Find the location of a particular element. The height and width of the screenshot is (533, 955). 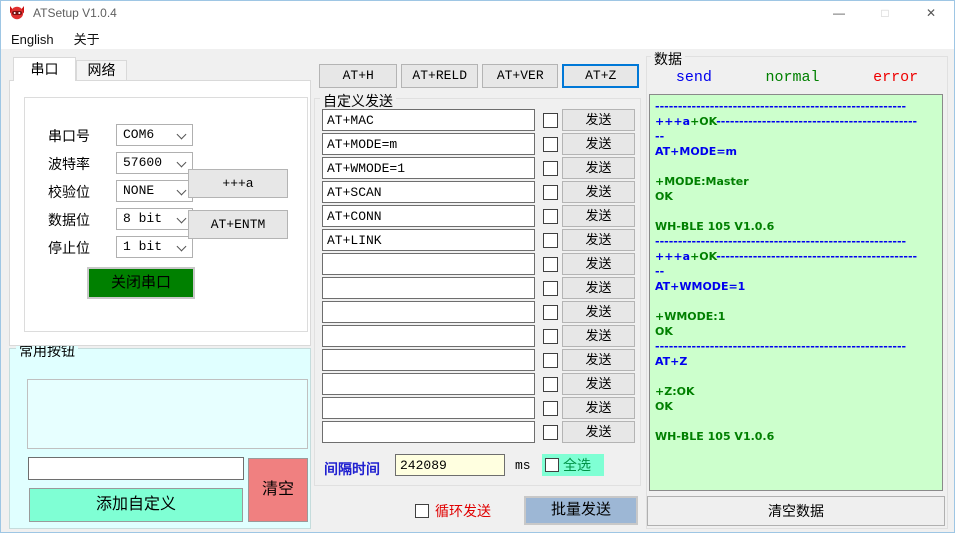

log-line: +MODE:Master is located at coordinates (702, 181).